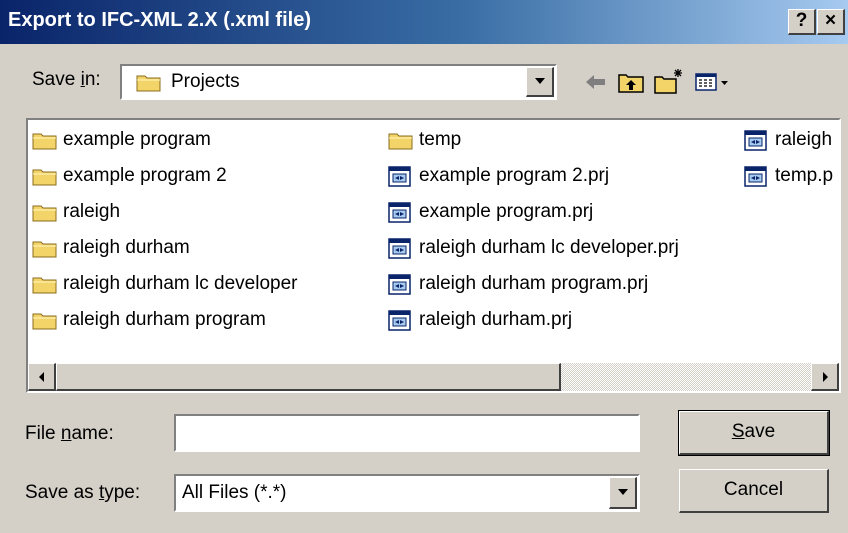 The height and width of the screenshot is (533, 848). I want to click on file-name-label: File name:, so click(69, 433).